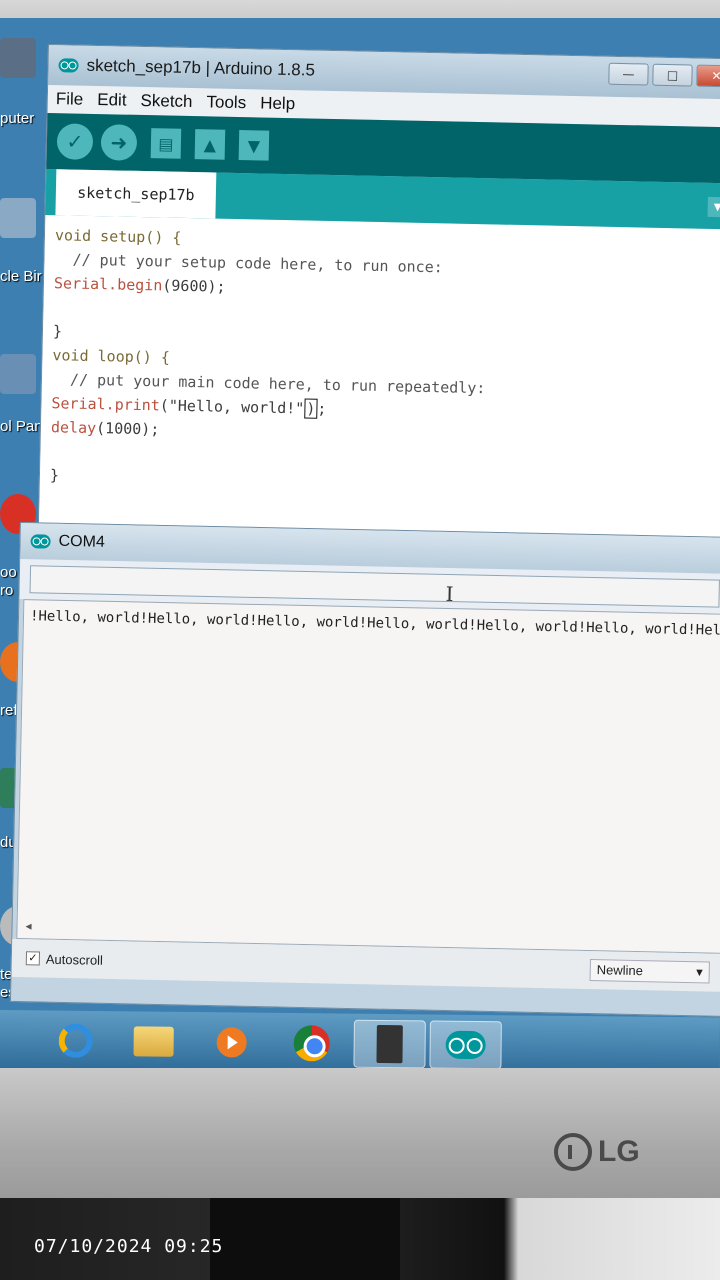 The height and width of the screenshot is (1280, 720). What do you see at coordinates (119, 142) in the screenshot?
I see `upload-icon: ➜` at bounding box center [119, 142].